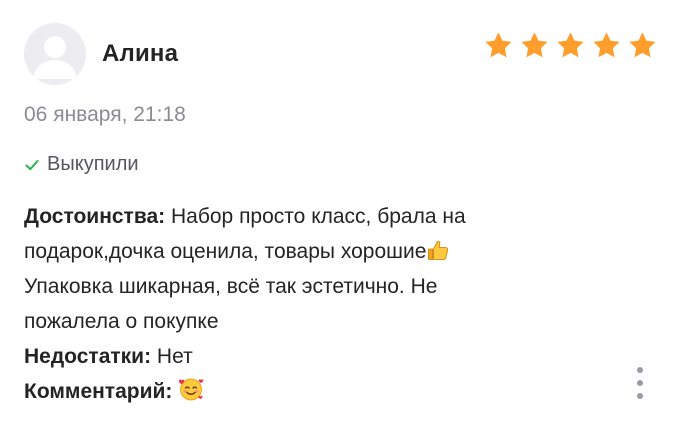 The width and height of the screenshot is (676, 424). What do you see at coordinates (140, 53) in the screenshot?
I see `author-name: Алина` at bounding box center [140, 53].